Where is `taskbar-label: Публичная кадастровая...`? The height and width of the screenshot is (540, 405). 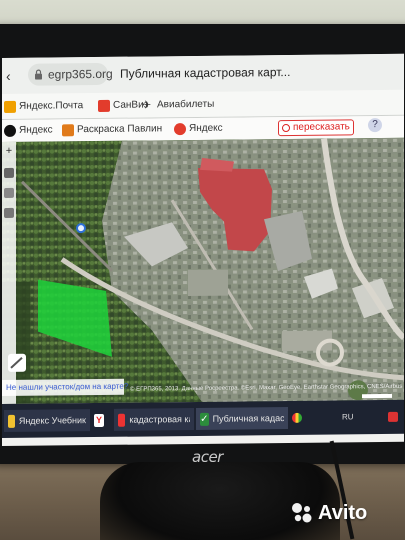 taskbar-label: Публичная кадастровая... is located at coordinates (248, 418).